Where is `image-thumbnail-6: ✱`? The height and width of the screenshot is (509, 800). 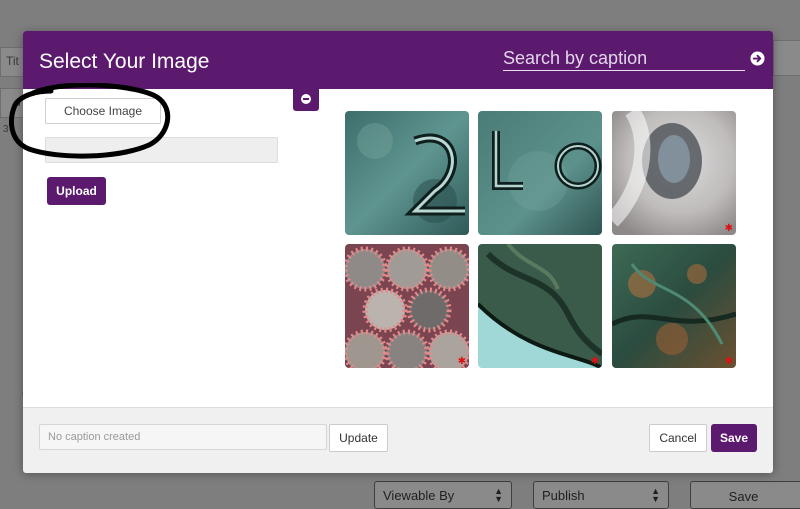 image-thumbnail-6: ✱ is located at coordinates (674, 306).